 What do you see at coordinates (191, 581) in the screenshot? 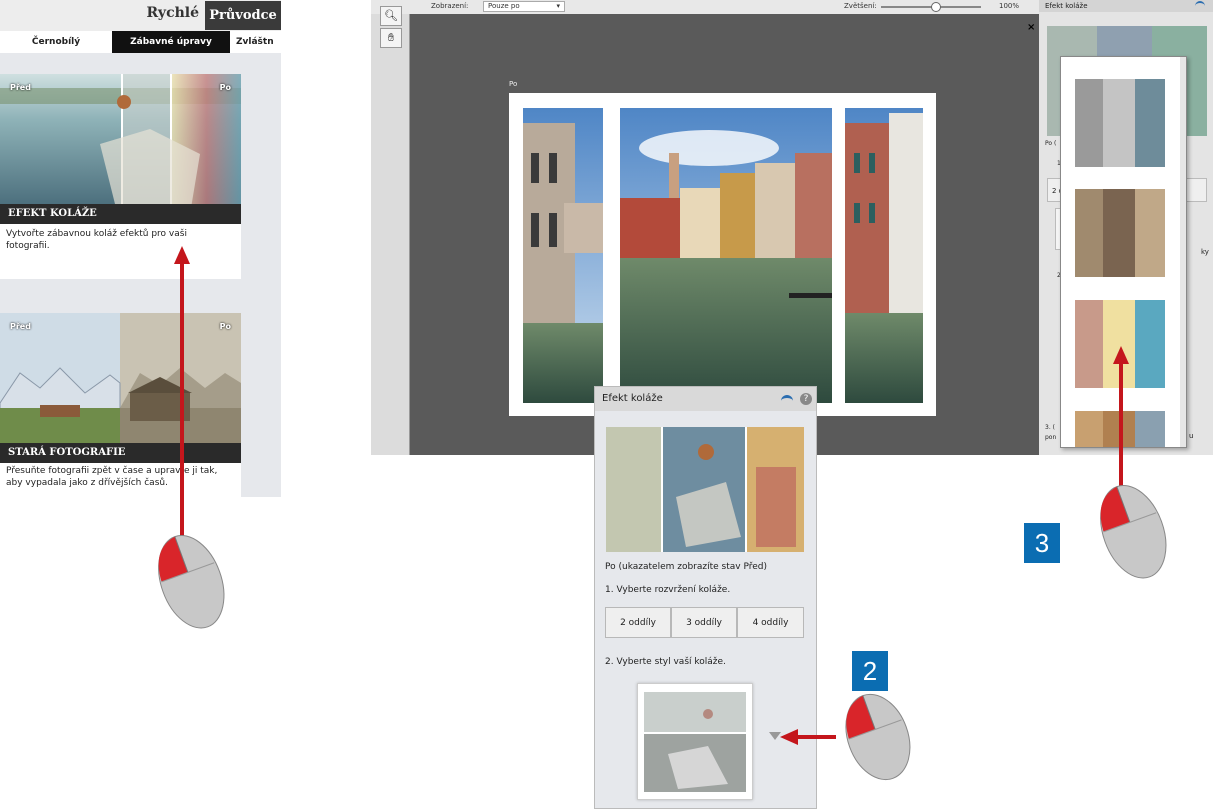
I see `mouse-1-icon` at bounding box center [191, 581].